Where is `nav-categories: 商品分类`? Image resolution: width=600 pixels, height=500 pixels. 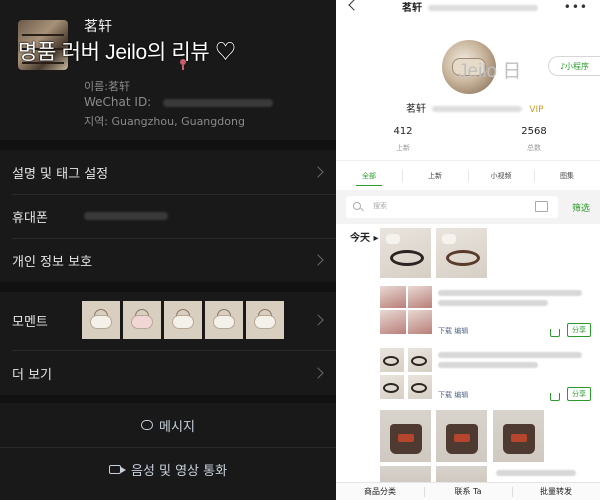 nav-categories: 商品分类 is located at coordinates (380, 491).